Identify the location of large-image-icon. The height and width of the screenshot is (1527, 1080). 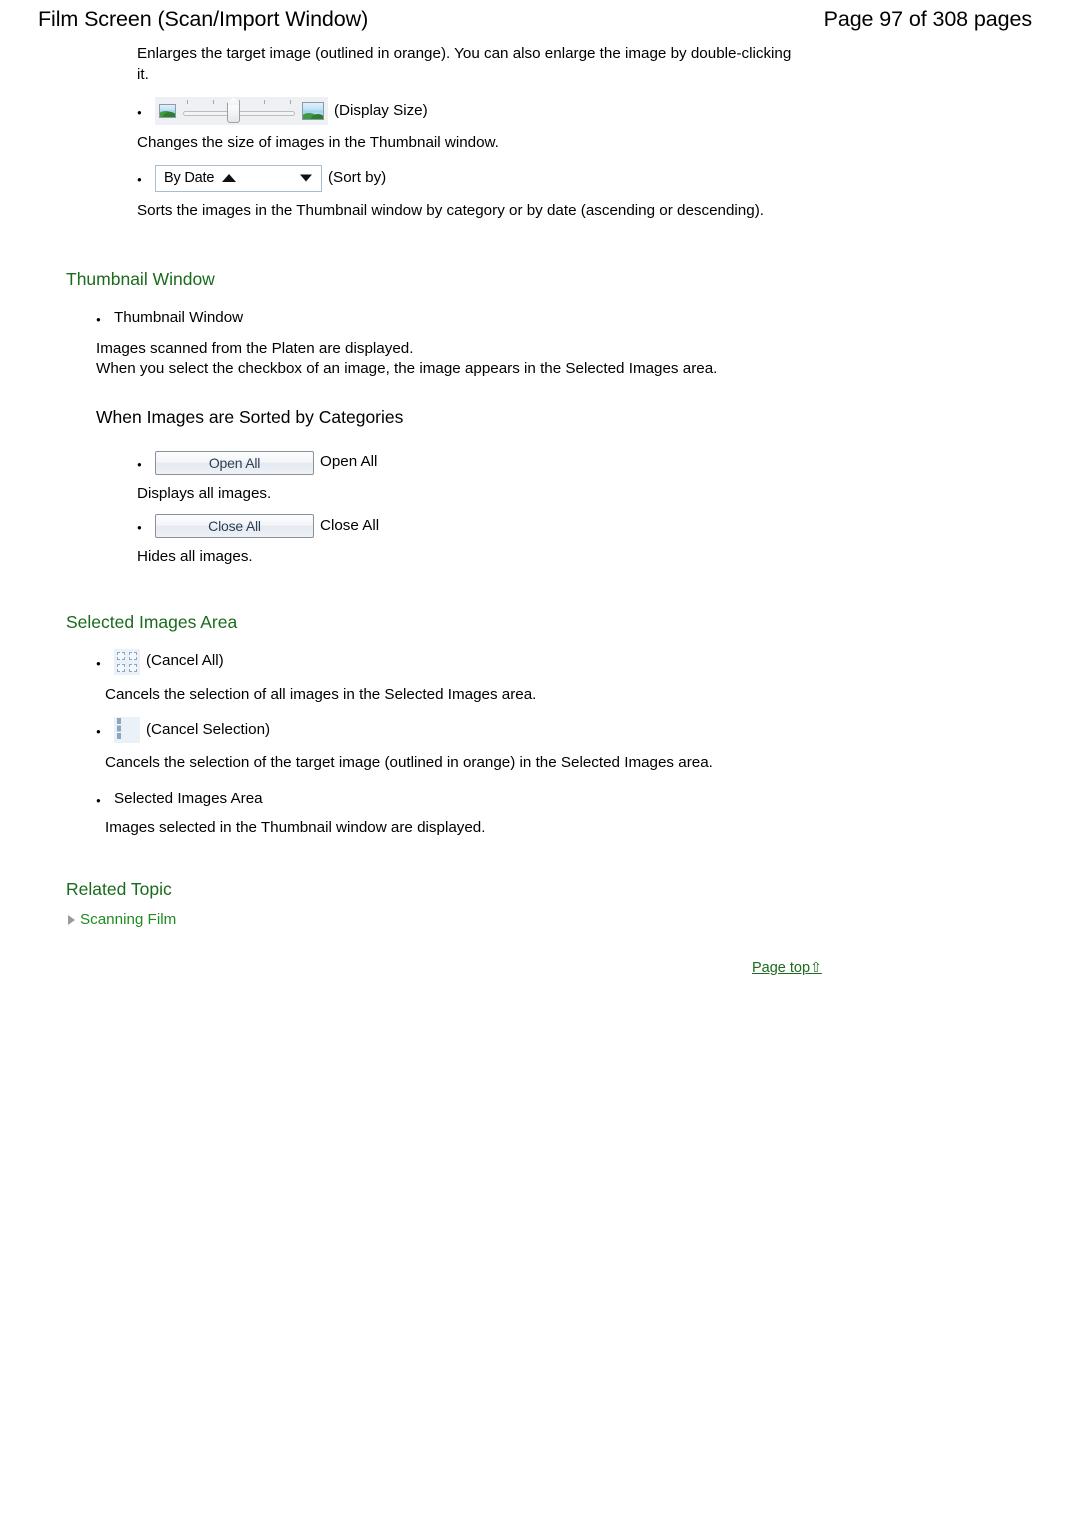
(313, 110).